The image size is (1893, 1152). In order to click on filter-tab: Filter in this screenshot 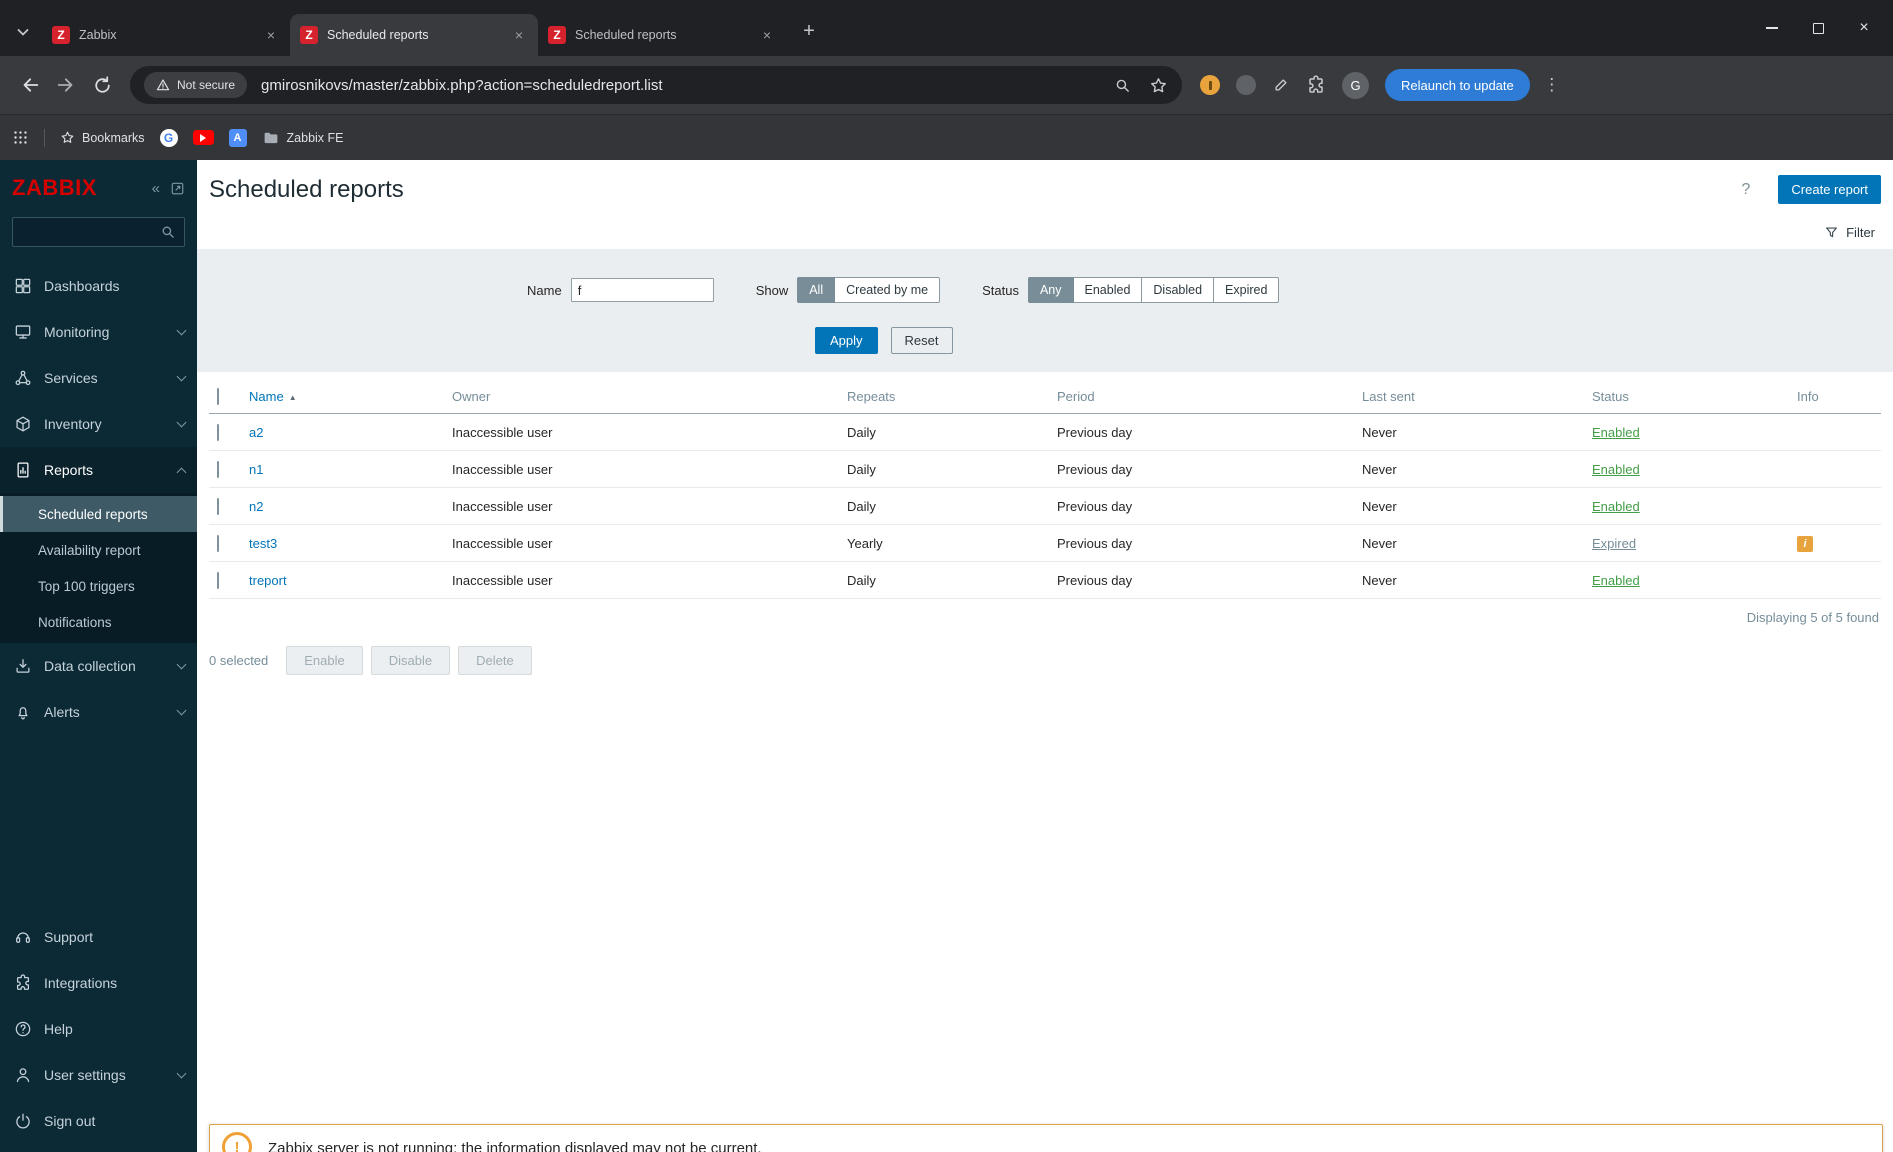, I will do `click(1860, 232)`.